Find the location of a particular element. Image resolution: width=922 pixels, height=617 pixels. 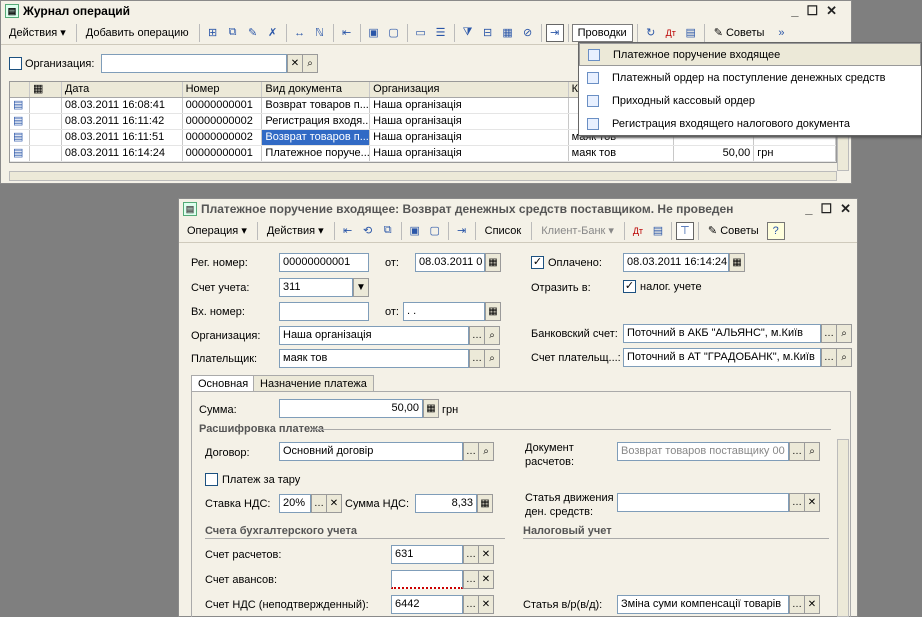

reg-num-field: 00000000001 is located at coordinates (324, 262).